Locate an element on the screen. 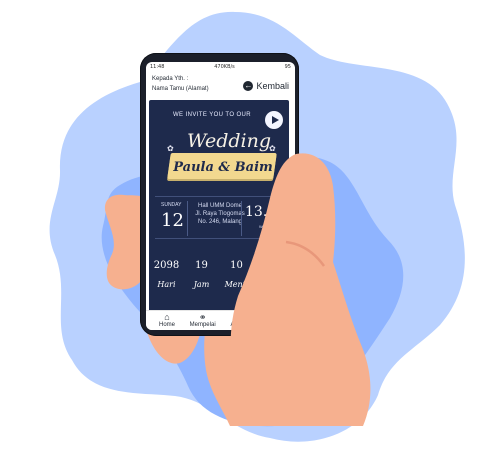 The height and width of the screenshot is (456, 500). nav-acara: ▦ Acara is located at coordinates (238, 320).